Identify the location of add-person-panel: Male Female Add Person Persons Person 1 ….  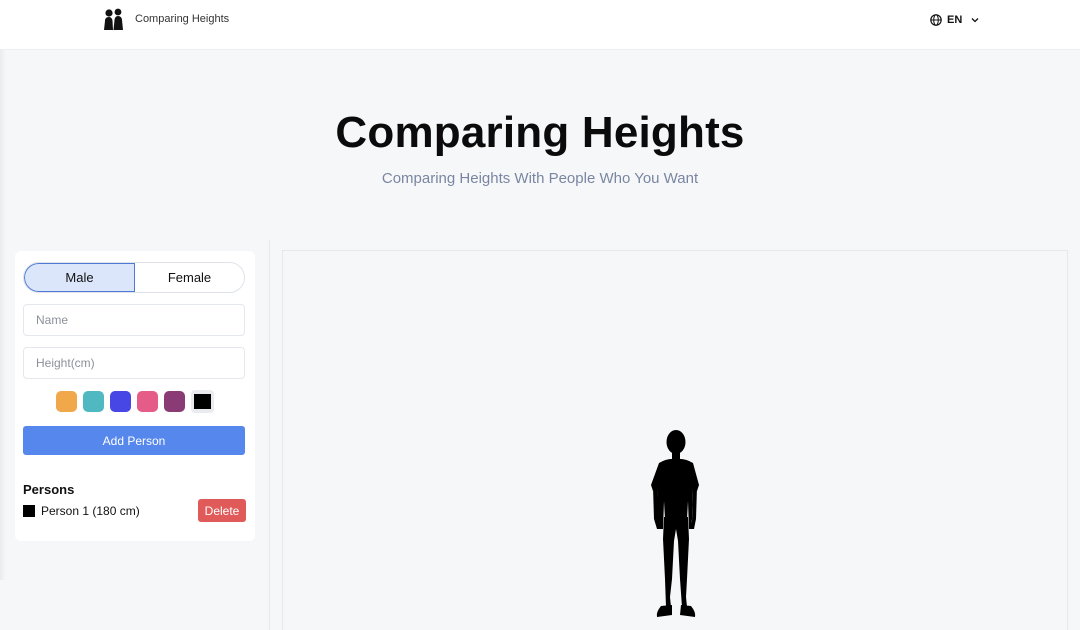
(135, 396).